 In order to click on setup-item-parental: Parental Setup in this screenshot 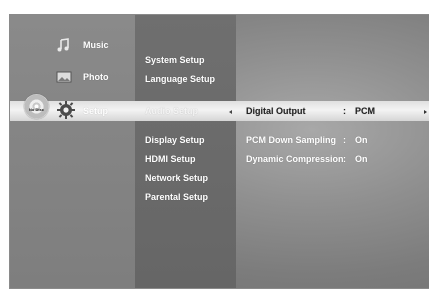, I will do `click(176, 197)`.